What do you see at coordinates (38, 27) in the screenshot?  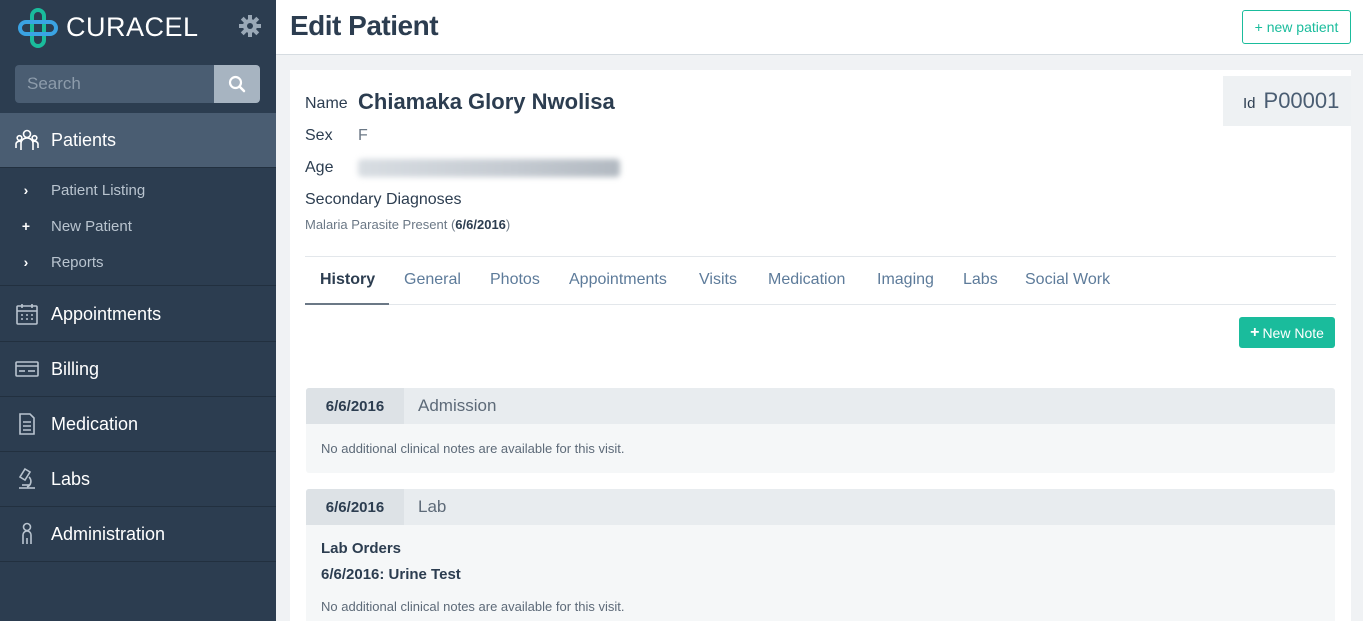 I see `curacel-logo-icon` at bounding box center [38, 27].